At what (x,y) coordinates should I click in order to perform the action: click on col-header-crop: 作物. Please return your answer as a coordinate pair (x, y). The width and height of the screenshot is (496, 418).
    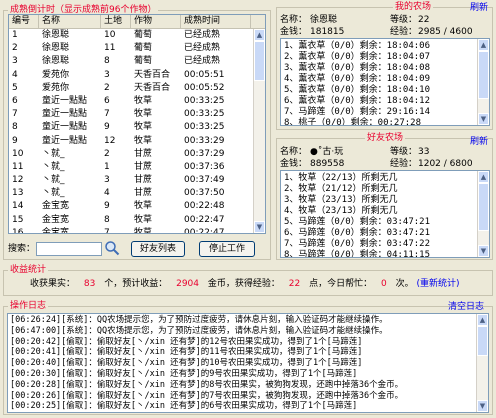
    Looking at the image, I should click on (156, 21).